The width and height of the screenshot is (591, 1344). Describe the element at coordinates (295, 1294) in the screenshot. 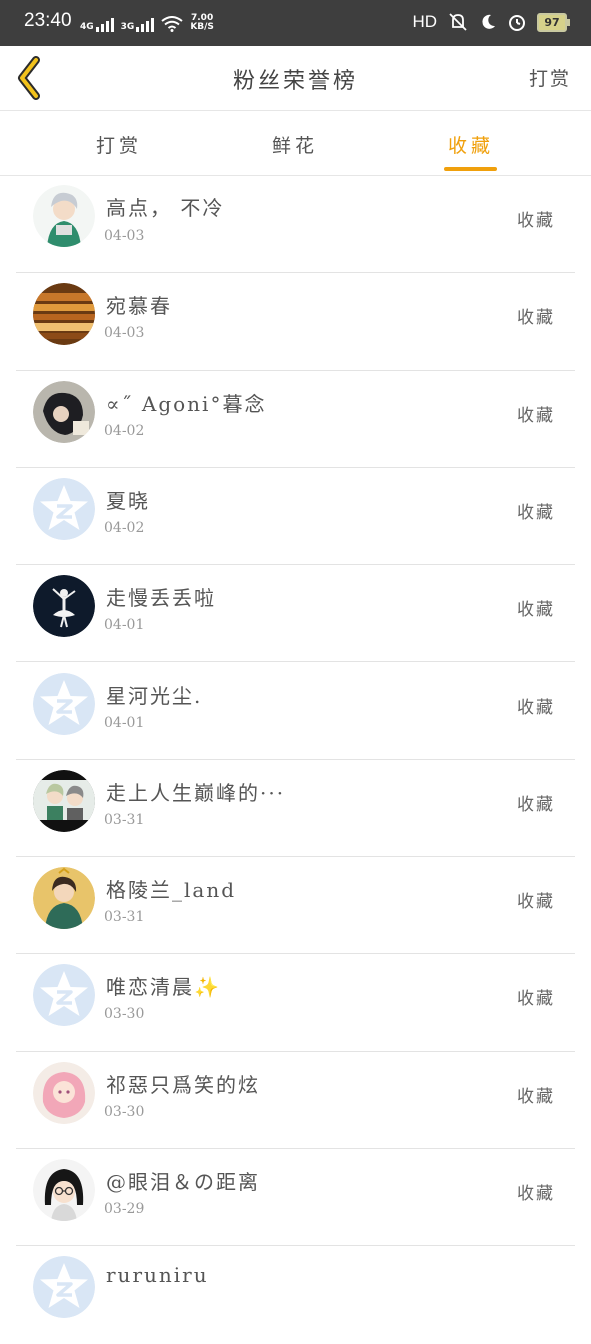

I see `list-item: ruruniru` at that location.